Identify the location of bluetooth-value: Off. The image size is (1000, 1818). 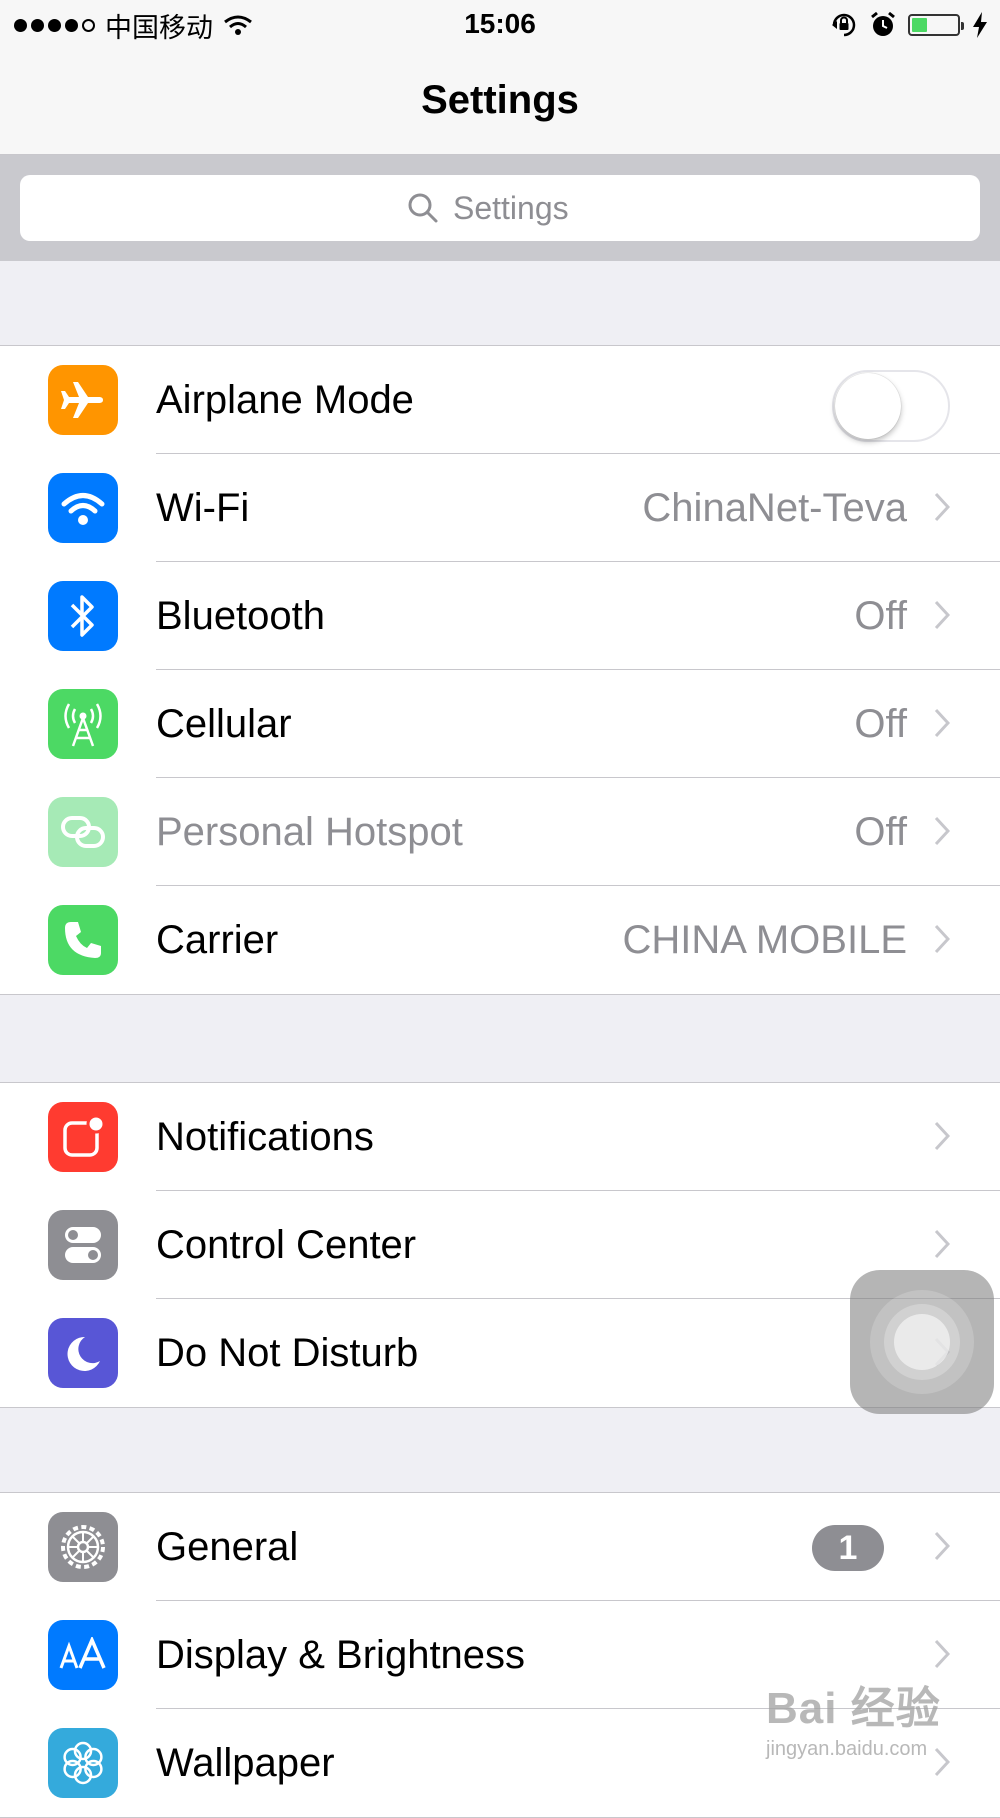
(880, 616).